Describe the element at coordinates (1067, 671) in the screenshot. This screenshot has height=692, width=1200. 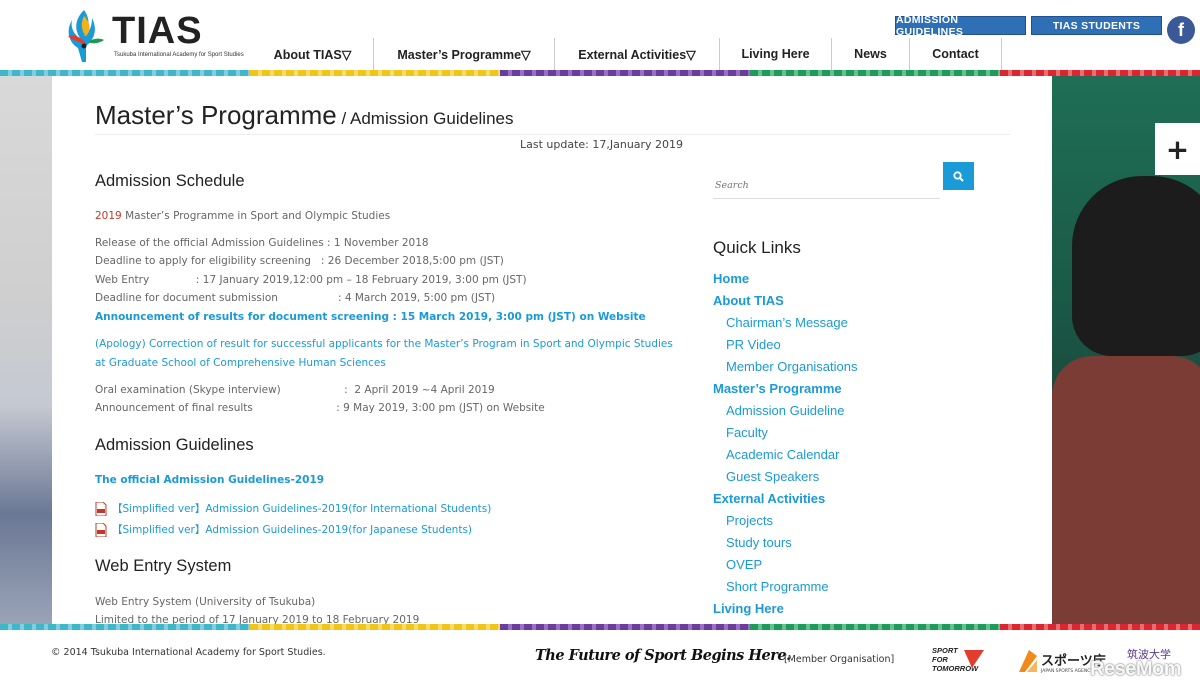
I see `jsa-subtitle: JAPAN SPORTS AGENCY` at that location.